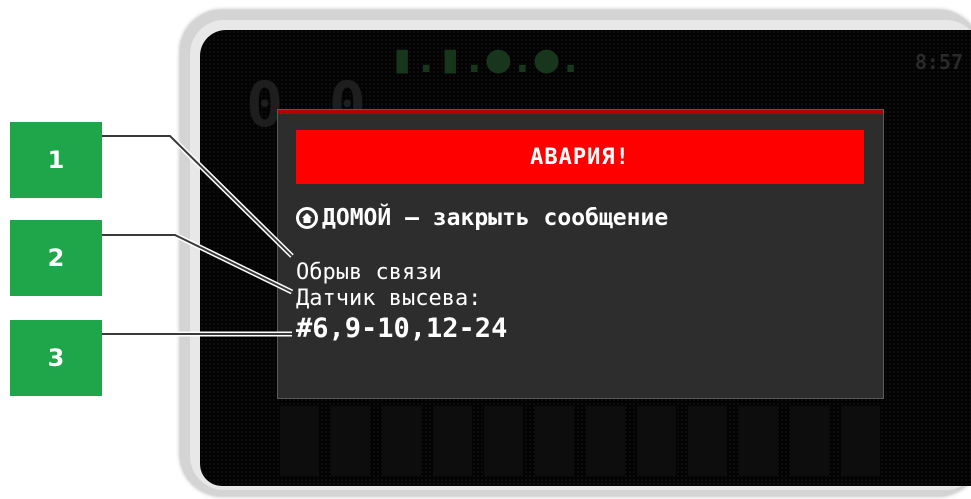 The image size is (971, 499). Describe the element at coordinates (198, 235) in the screenshot. I see `callout-leader-lines` at that location.